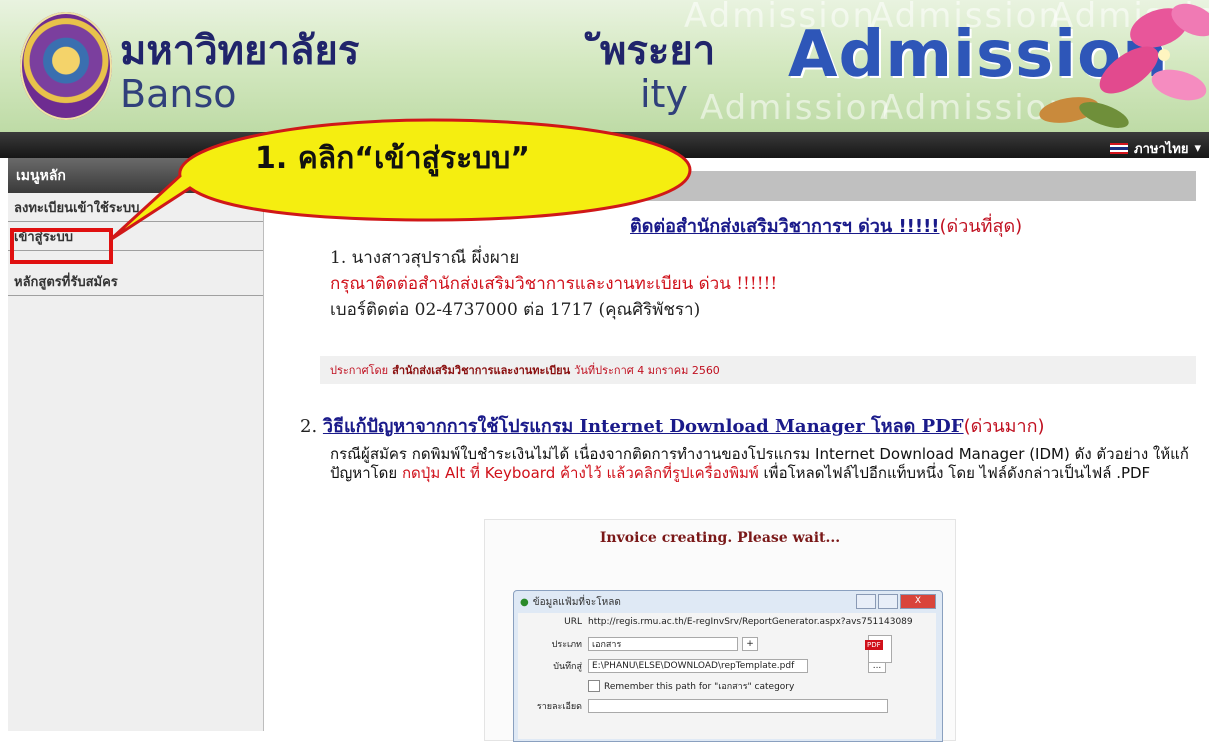 This screenshot has height=742, width=1209. What do you see at coordinates (750, 644) in the screenshot?
I see `add-category-button: +` at bounding box center [750, 644].